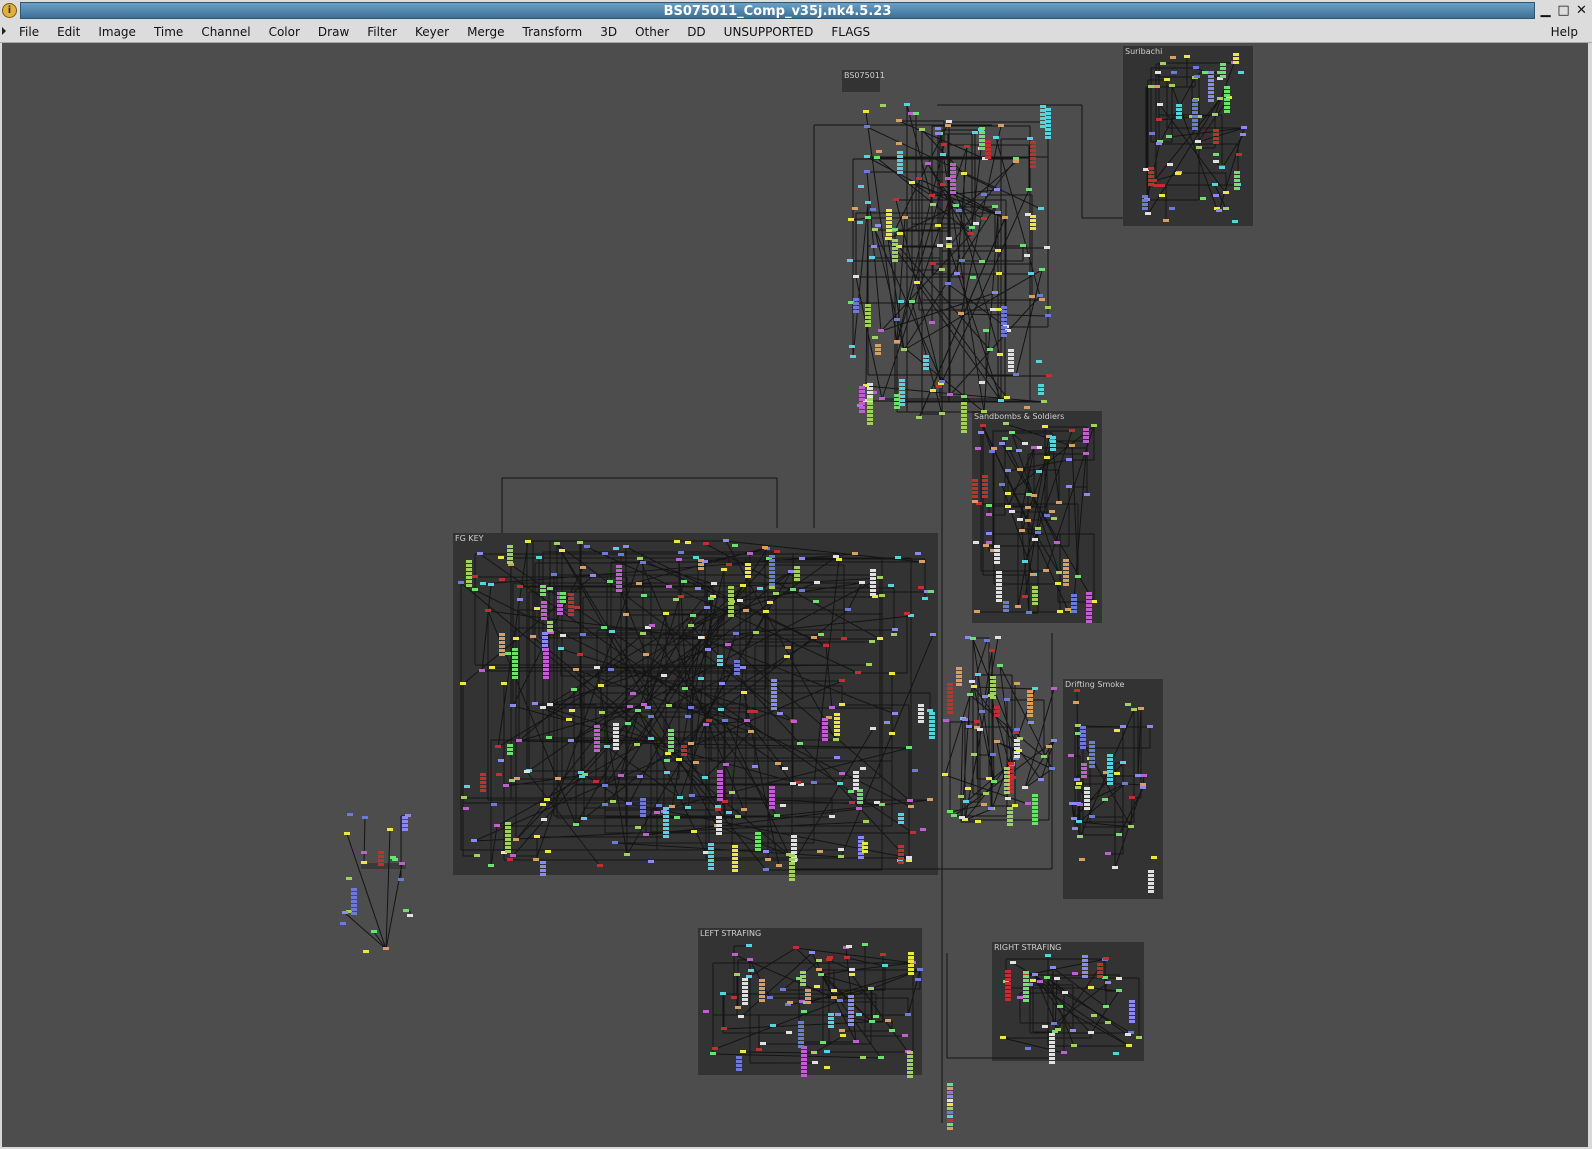 The image size is (1592, 1149). I want to click on close-icon: ✕, so click(1581, 10).